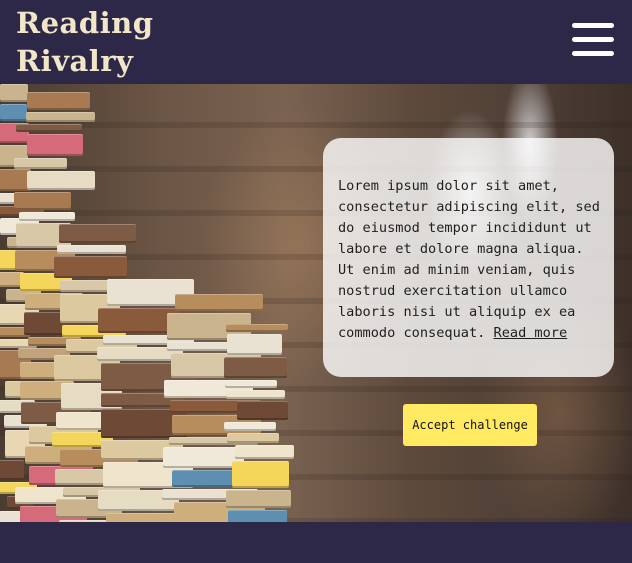 This screenshot has height=563, width=632. Describe the element at coordinates (75, 61) in the screenshot. I see `logo-line-2: Rivalry` at that location.